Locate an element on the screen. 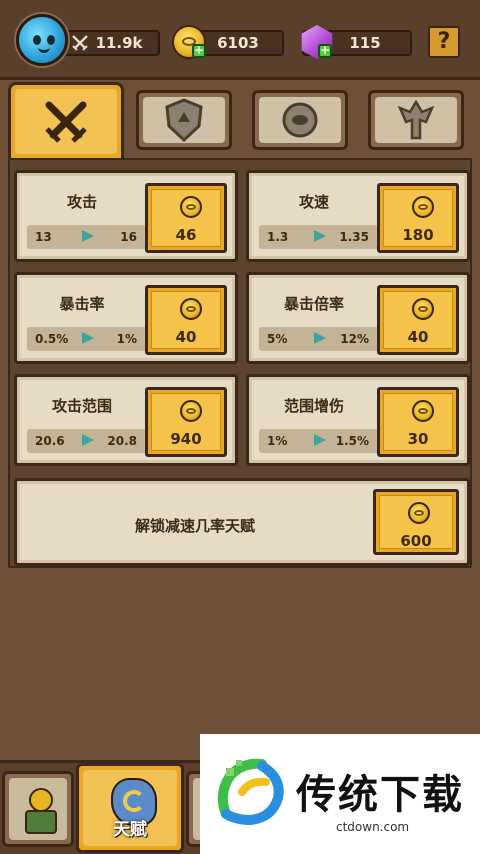 The height and width of the screenshot is (854, 480). talent-name: 攻速 is located at coordinates (313, 202).